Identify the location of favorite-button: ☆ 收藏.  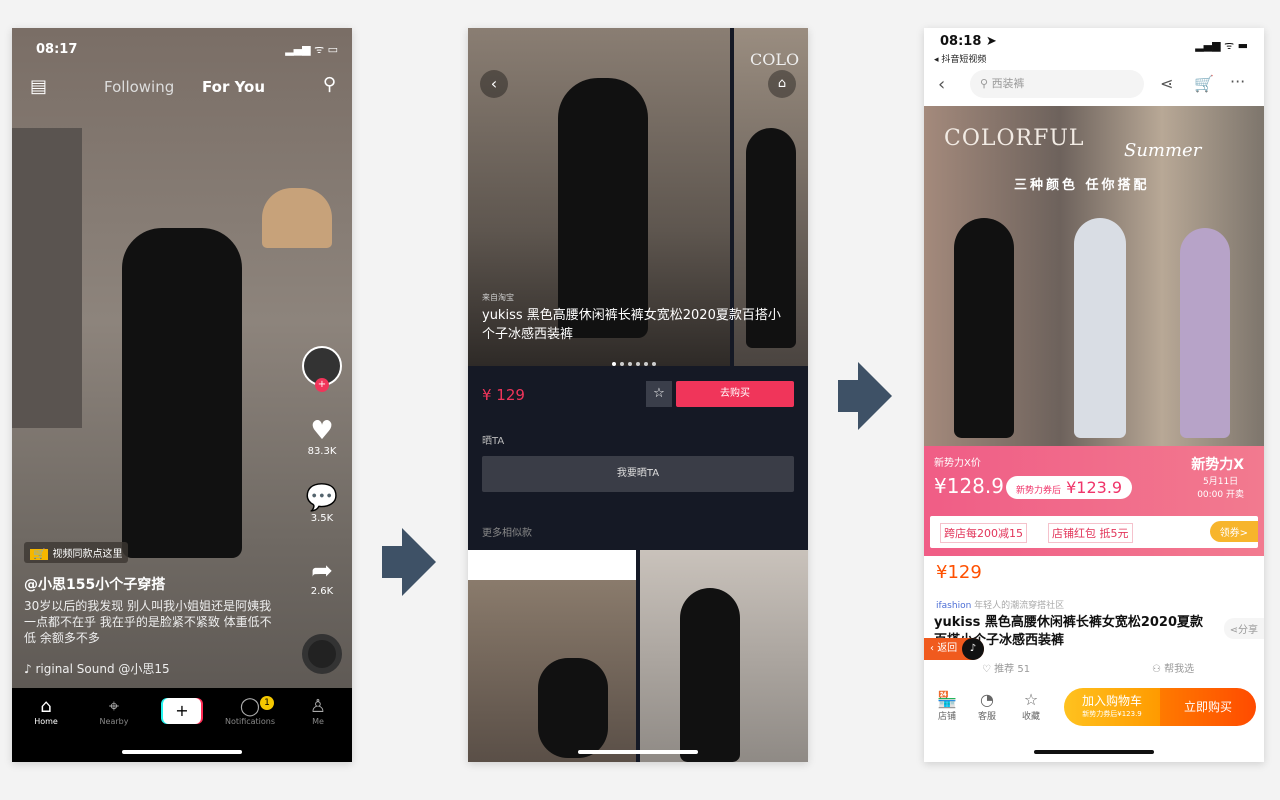
(1031, 706).